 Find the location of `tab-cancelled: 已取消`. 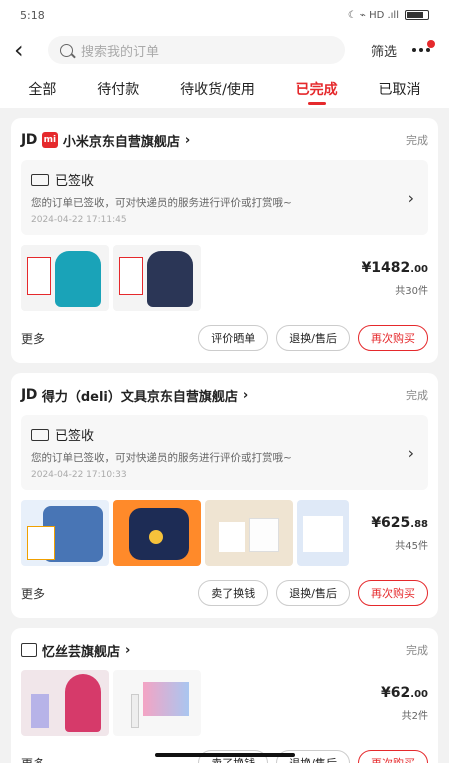

tab-cancelled: 已取消 is located at coordinates (400, 89).